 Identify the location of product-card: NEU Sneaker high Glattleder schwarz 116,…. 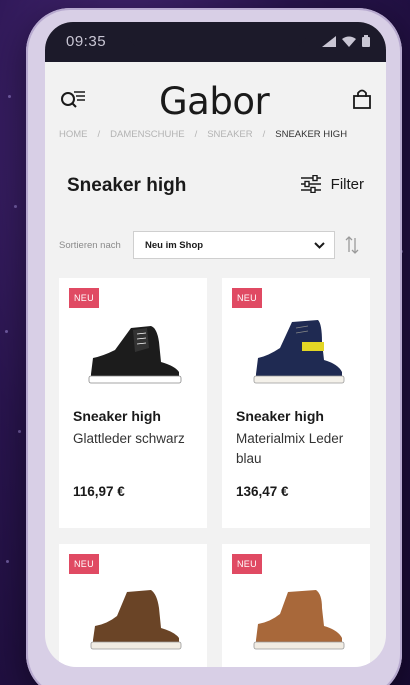
(133, 403).